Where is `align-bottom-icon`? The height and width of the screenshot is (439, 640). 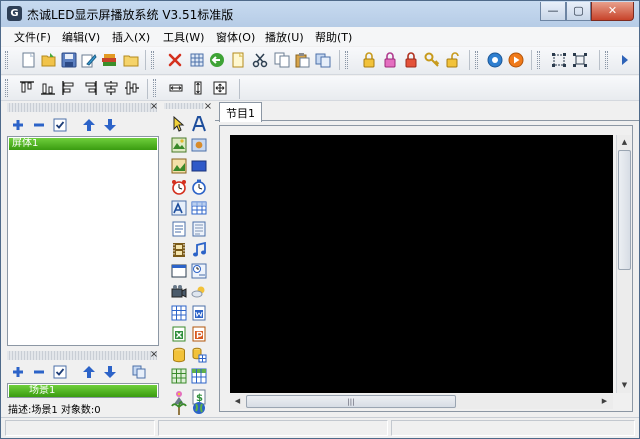
align-bottom-icon is located at coordinates (48, 88).